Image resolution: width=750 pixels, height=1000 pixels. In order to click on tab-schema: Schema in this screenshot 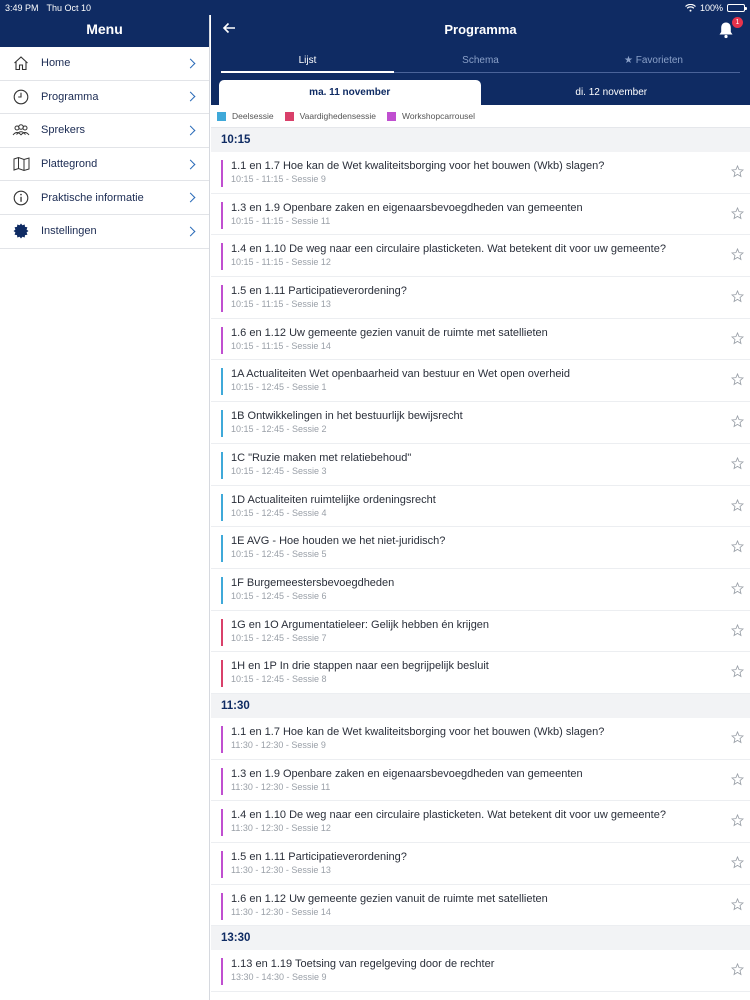, I will do `click(480, 62)`.